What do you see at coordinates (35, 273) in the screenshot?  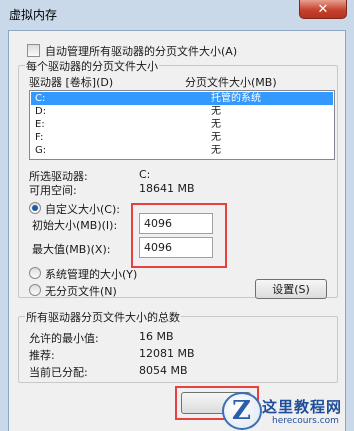 I see `system-managed-radio` at bounding box center [35, 273].